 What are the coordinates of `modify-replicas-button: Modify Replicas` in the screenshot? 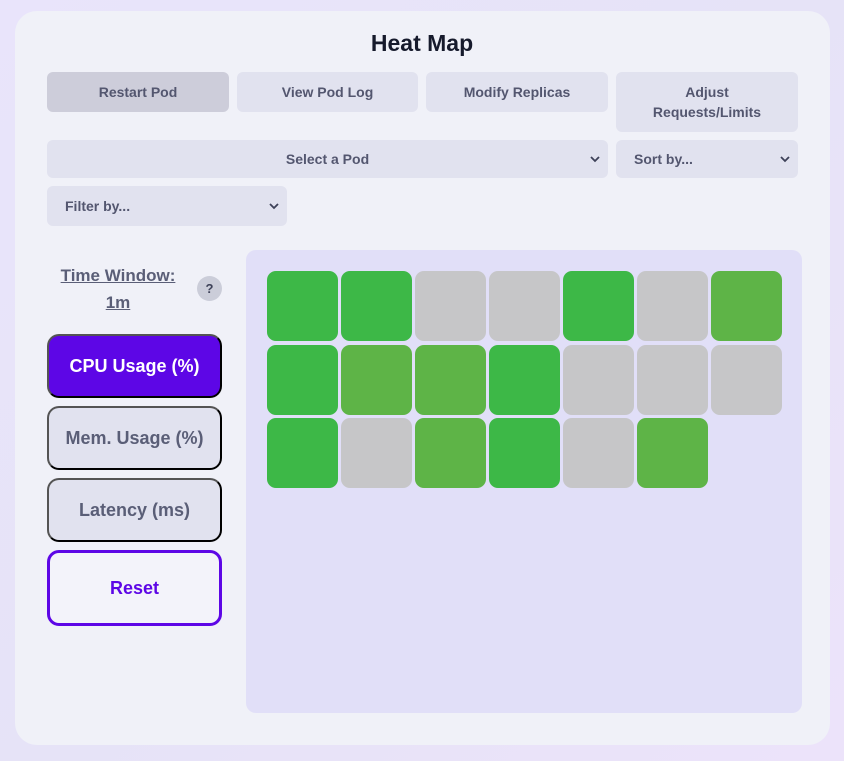 It's located at (517, 92).